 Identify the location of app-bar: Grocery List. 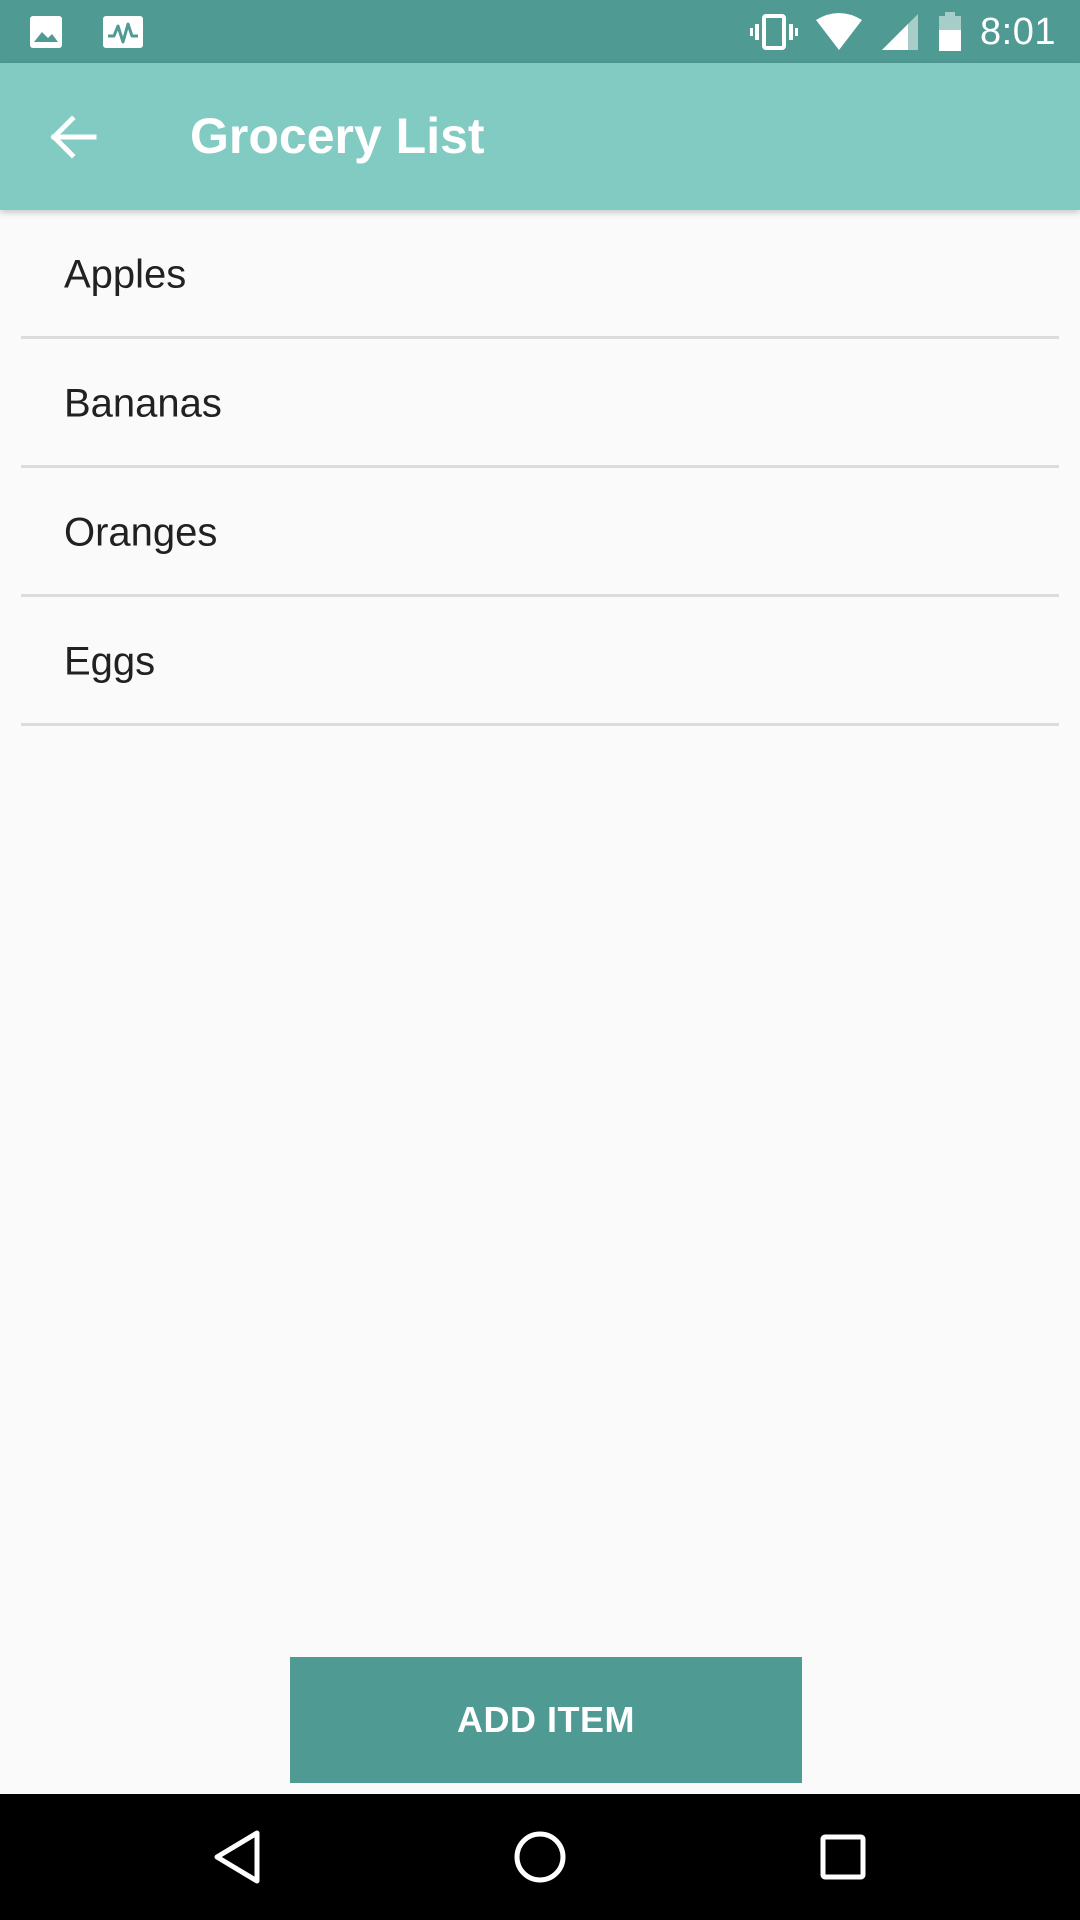
(540, 136).